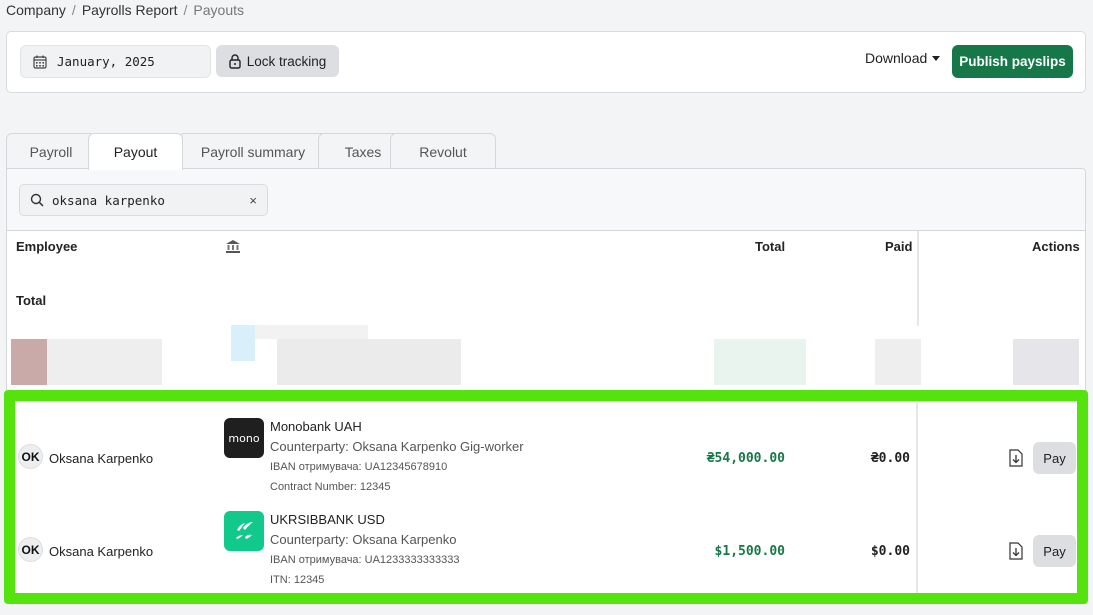  What do you see at coordinates (31, 300) in the screenshot?
I see `total-row-label: Total` at bounding box center [31, 300].